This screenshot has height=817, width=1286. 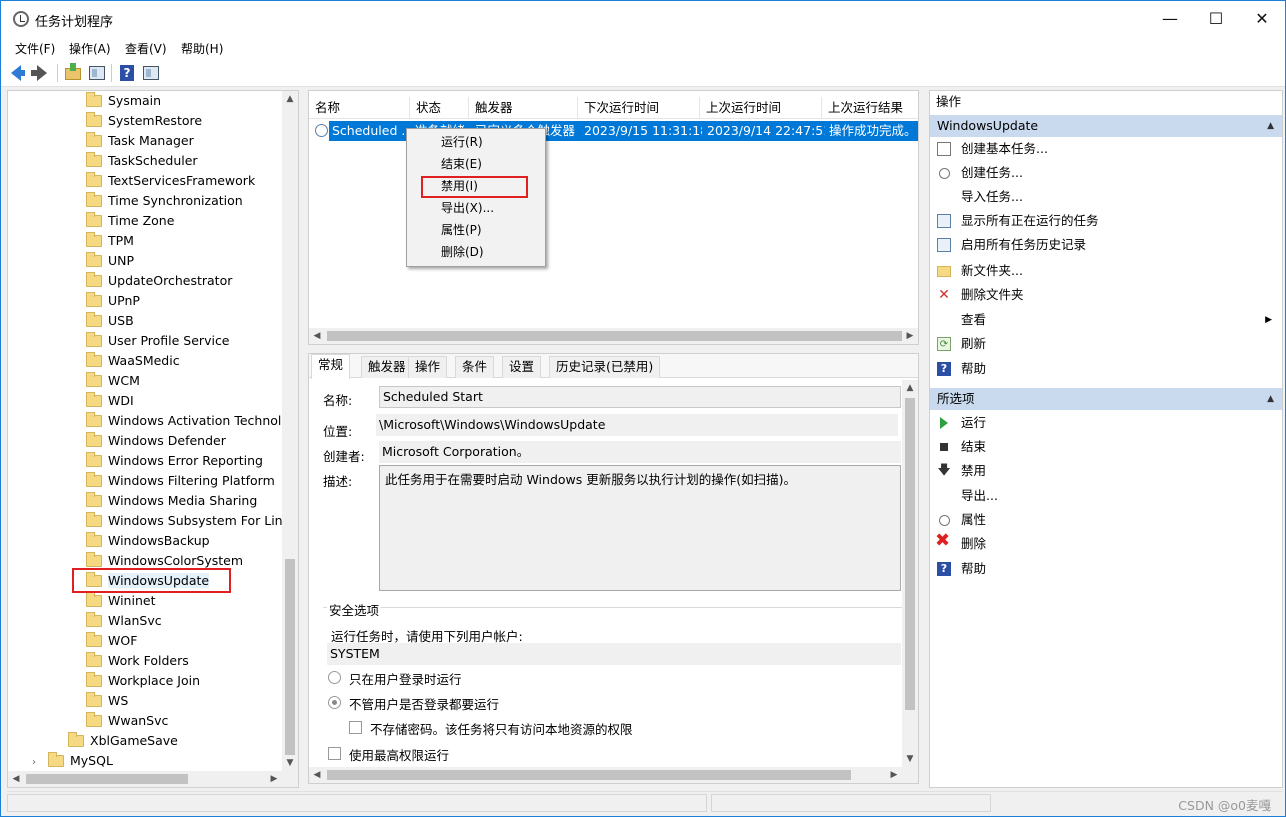 I want to click on tree-item: Task Manager, so click(x=140, y=141).